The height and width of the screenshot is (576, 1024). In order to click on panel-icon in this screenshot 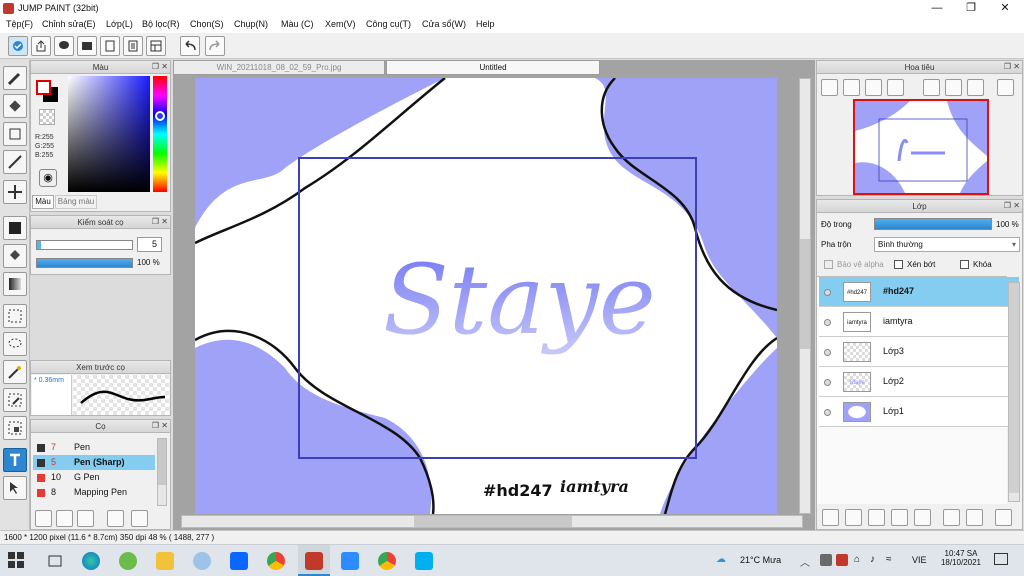, I will do `click(87, 46)`.